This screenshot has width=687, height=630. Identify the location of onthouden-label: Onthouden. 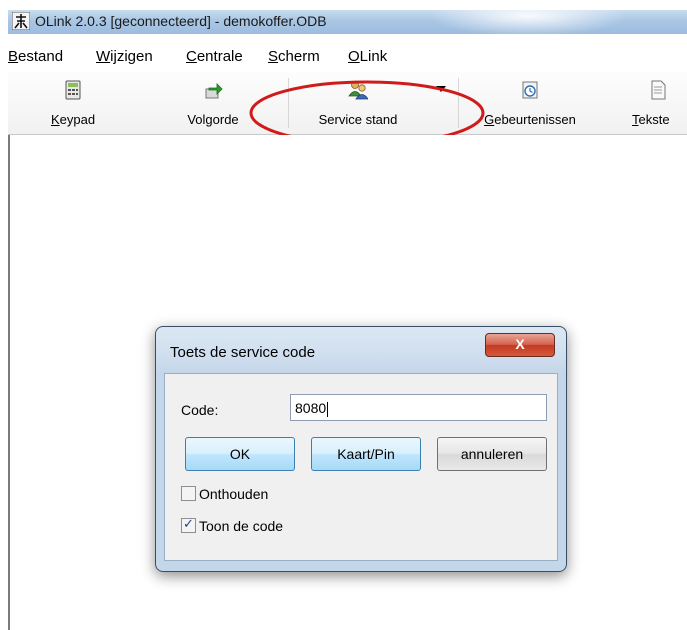
(234, 494).